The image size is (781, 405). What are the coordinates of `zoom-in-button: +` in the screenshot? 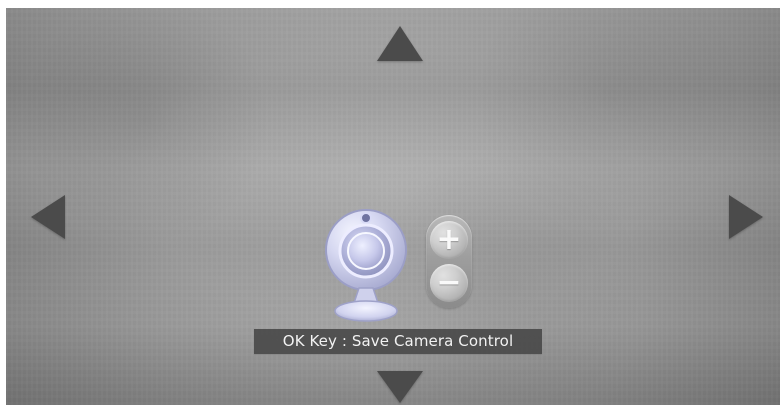 It's located at (449, 240).